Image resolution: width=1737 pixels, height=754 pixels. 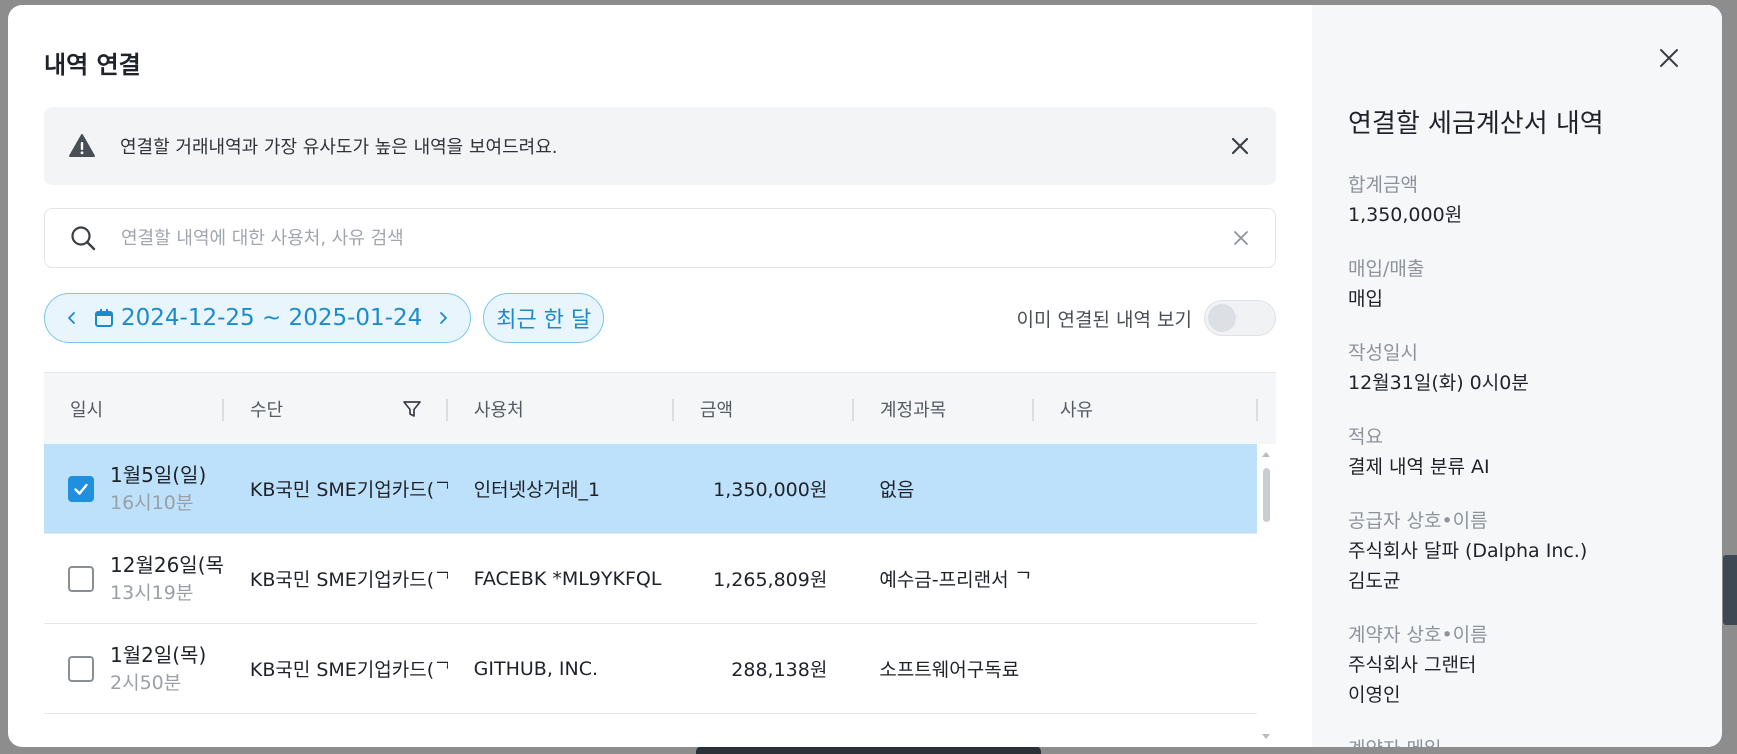 I want to click on column-header-method: 수단, so click(x=336, y=409).